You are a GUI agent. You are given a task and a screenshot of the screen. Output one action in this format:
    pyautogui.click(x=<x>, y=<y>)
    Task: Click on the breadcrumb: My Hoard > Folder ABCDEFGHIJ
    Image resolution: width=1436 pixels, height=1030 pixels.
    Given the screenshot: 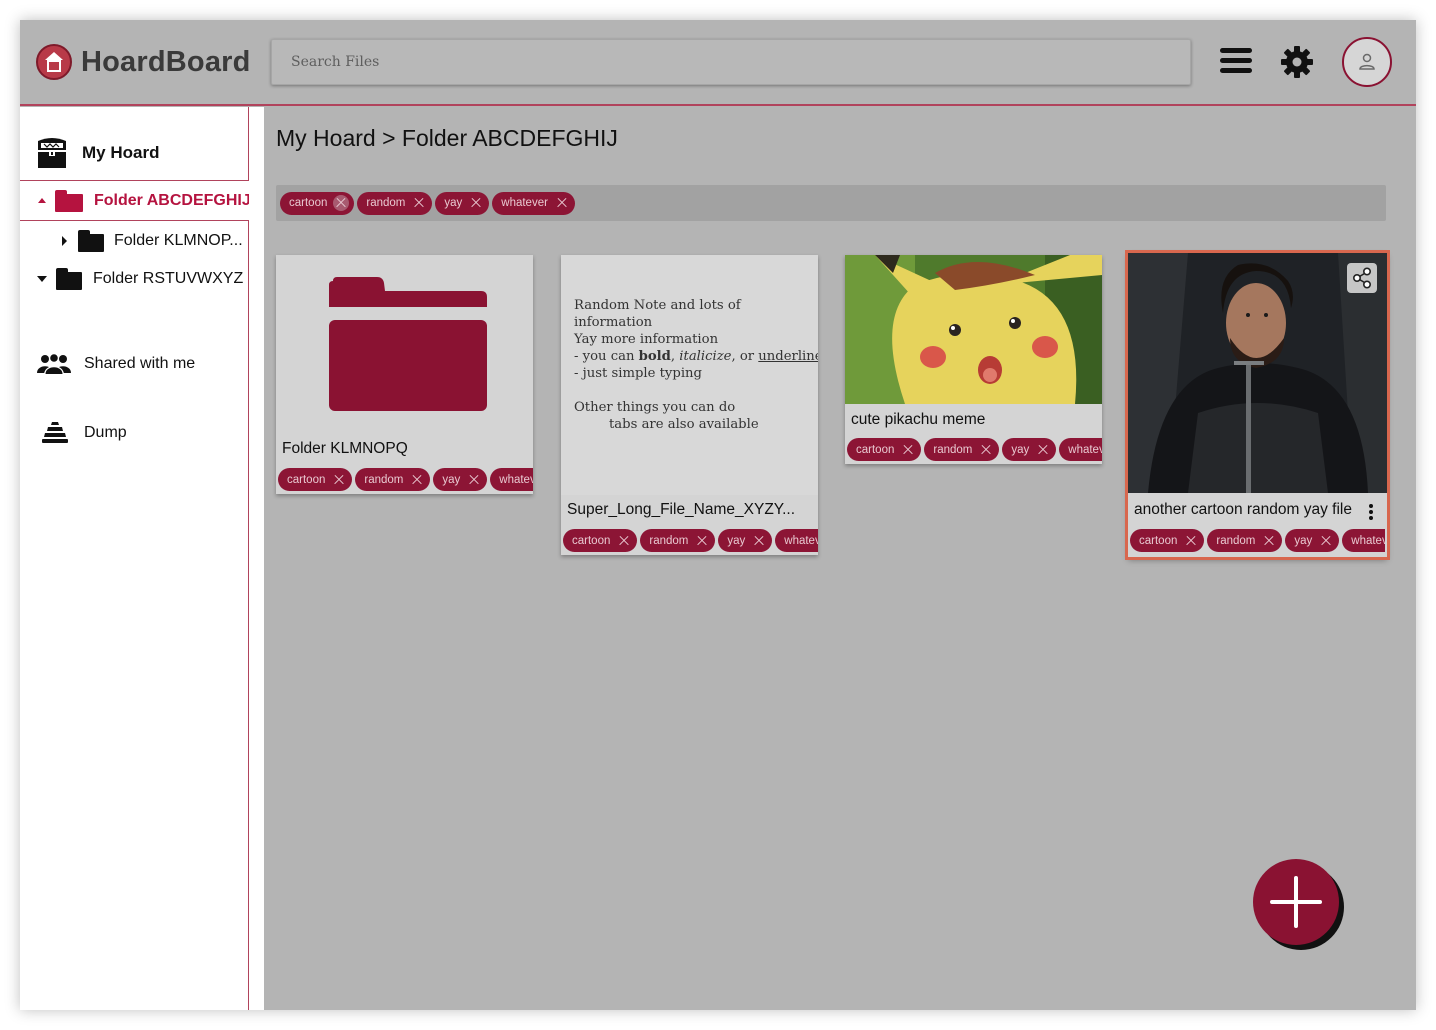 What is the action you would take?
    pyautogui.click(x=447, y=138)
    